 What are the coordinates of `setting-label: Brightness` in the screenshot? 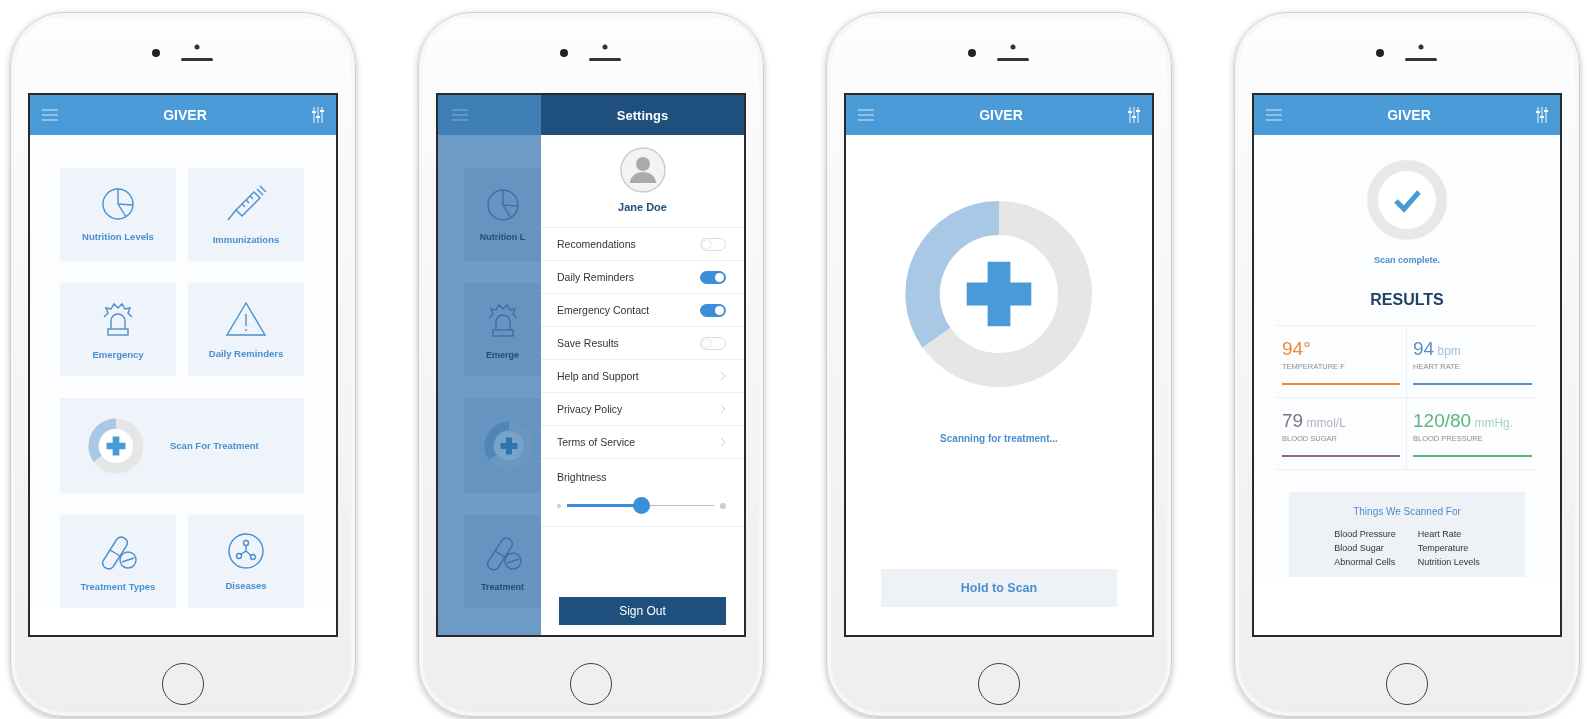 It's located at (582, 477).